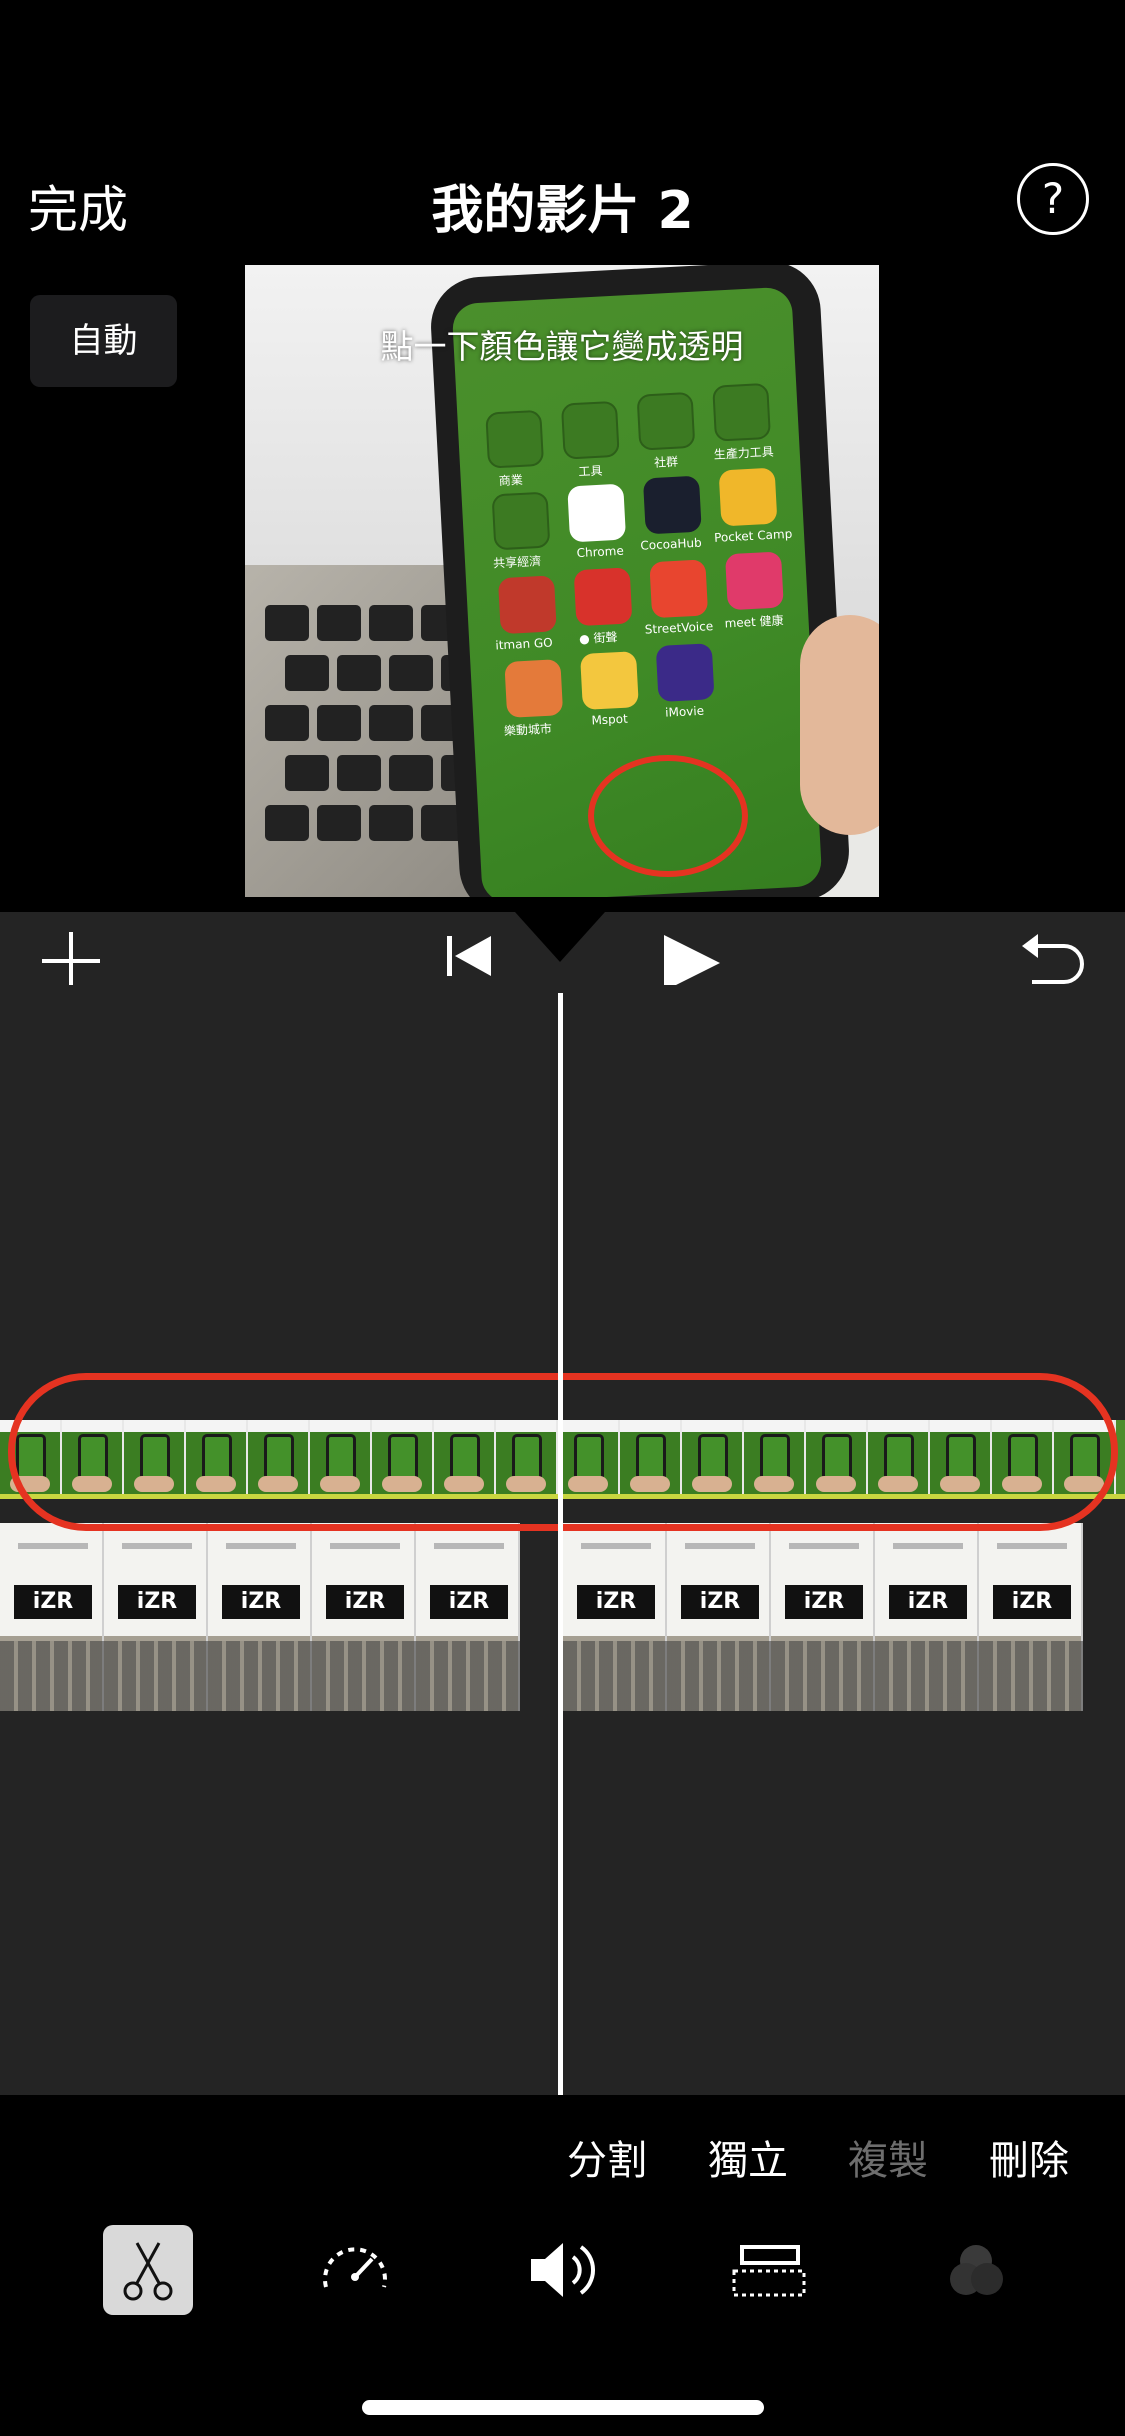 This screenshot has height=2436, width=1125. I want to click on titles-tool, so click(769, 2270).